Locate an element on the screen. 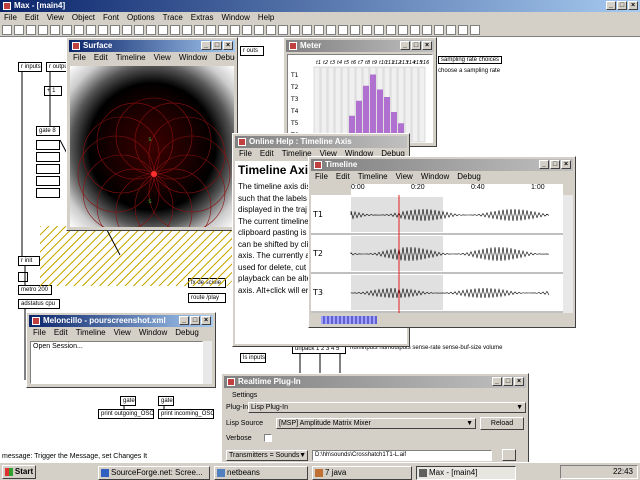 This screenshot has width=640, height=480. chevron-down-icon: ▼ is located at coordinates (519, 407).